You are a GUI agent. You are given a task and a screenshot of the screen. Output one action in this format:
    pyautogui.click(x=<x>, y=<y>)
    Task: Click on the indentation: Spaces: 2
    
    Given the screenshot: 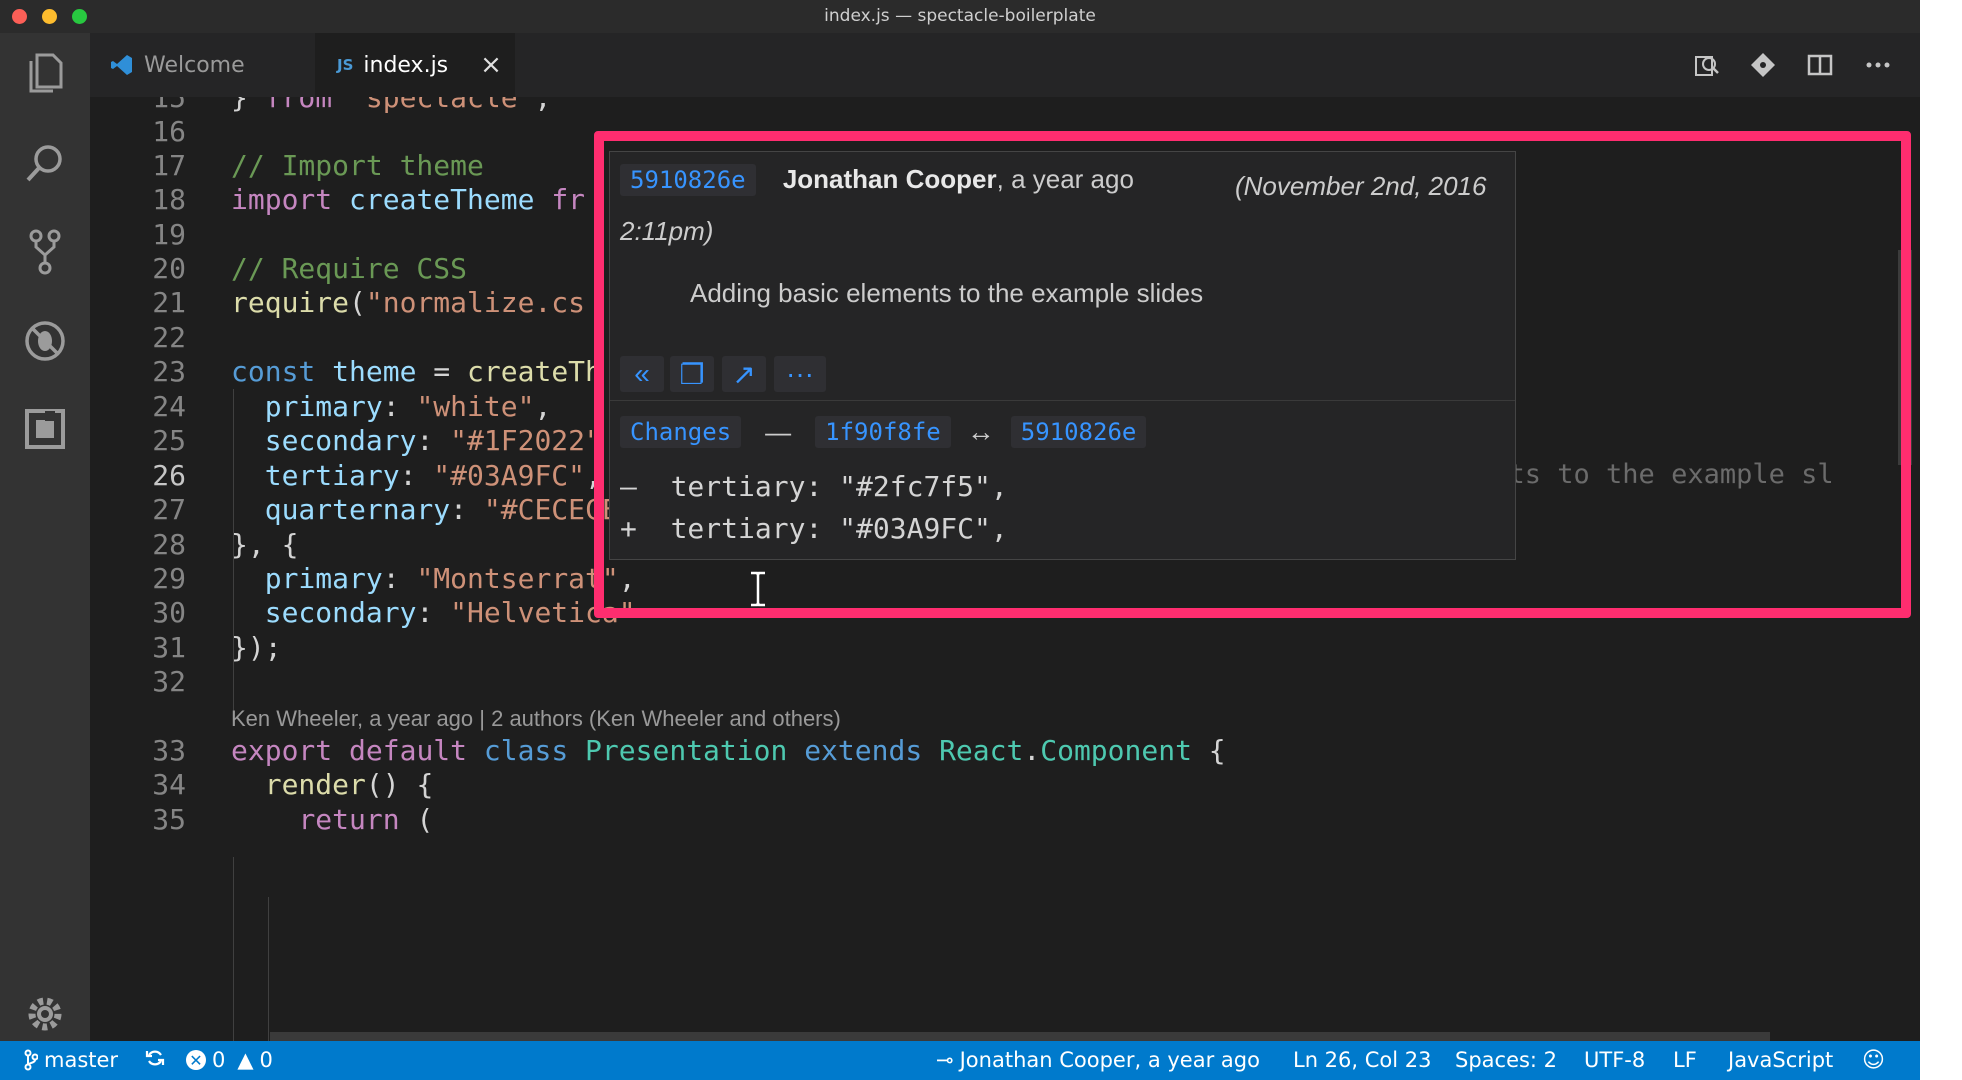 What is the action you would take?
    pyautogui.click(x=1506, y=1060)
    